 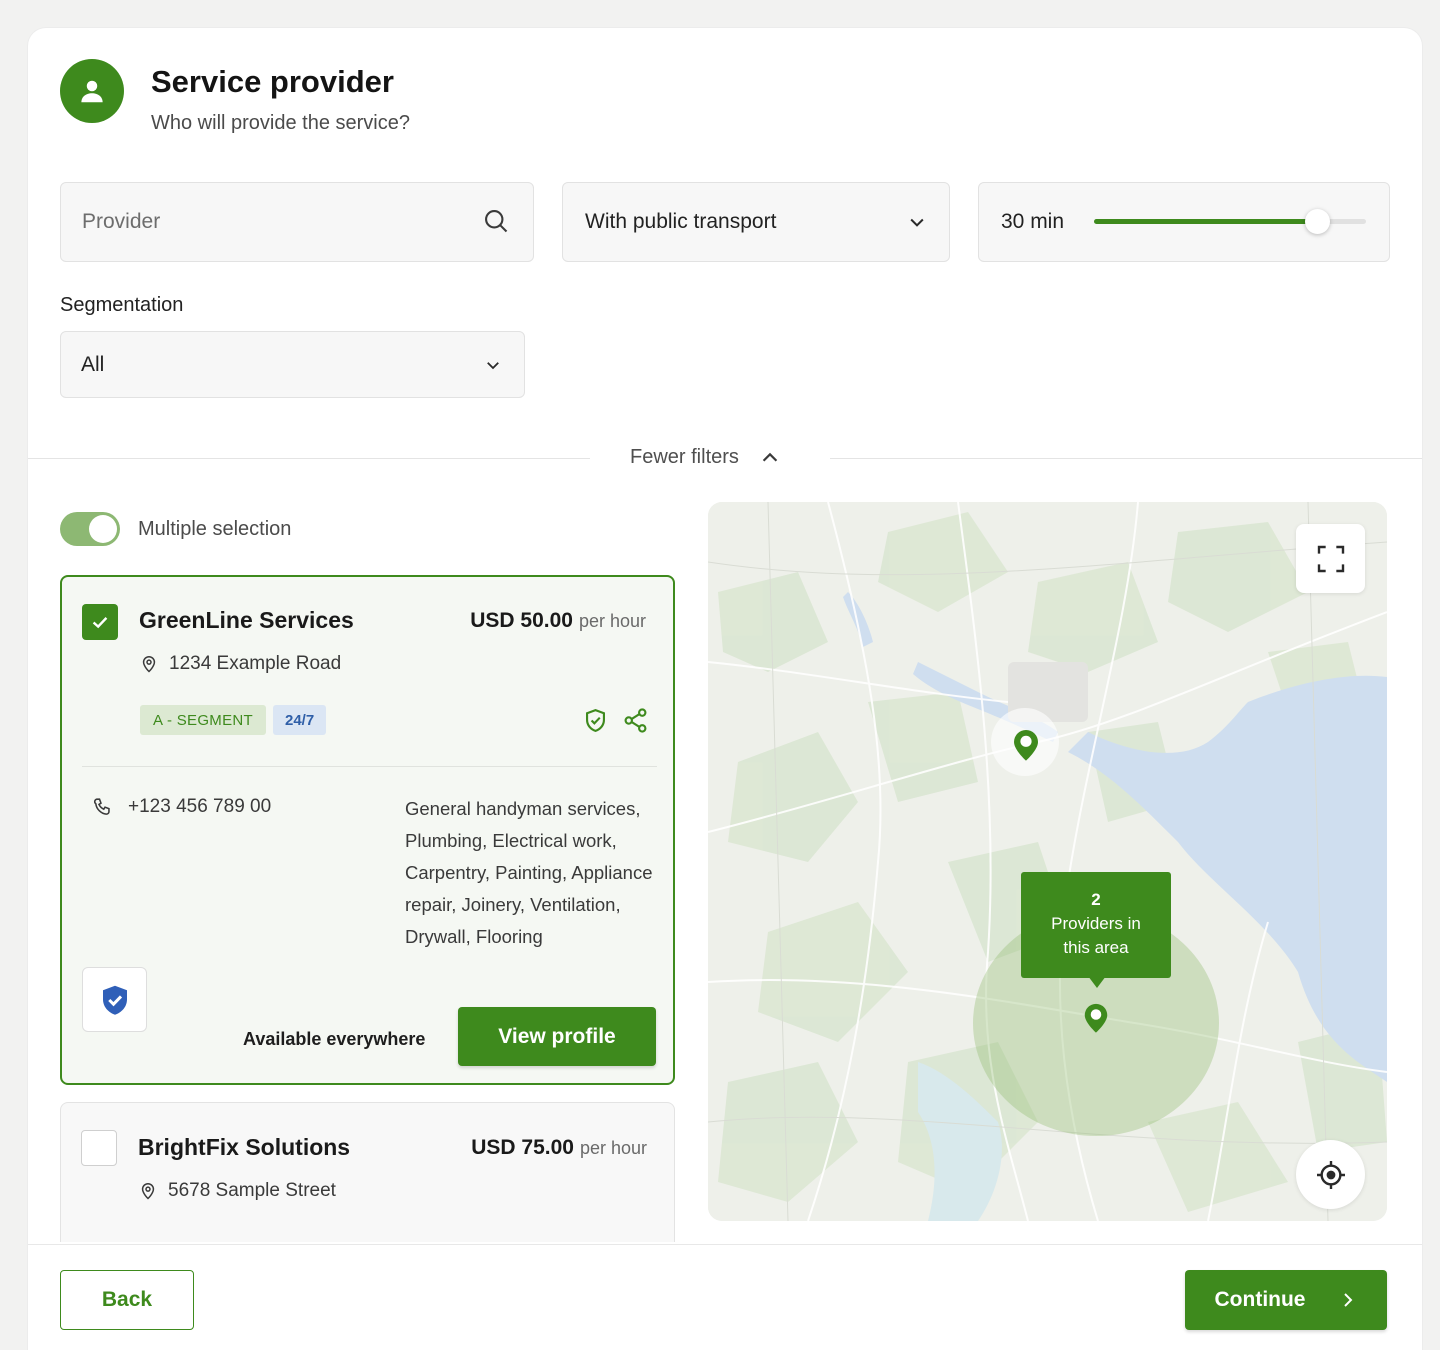 I want to click on fullscreen-button, so click(x=1330, y=558).